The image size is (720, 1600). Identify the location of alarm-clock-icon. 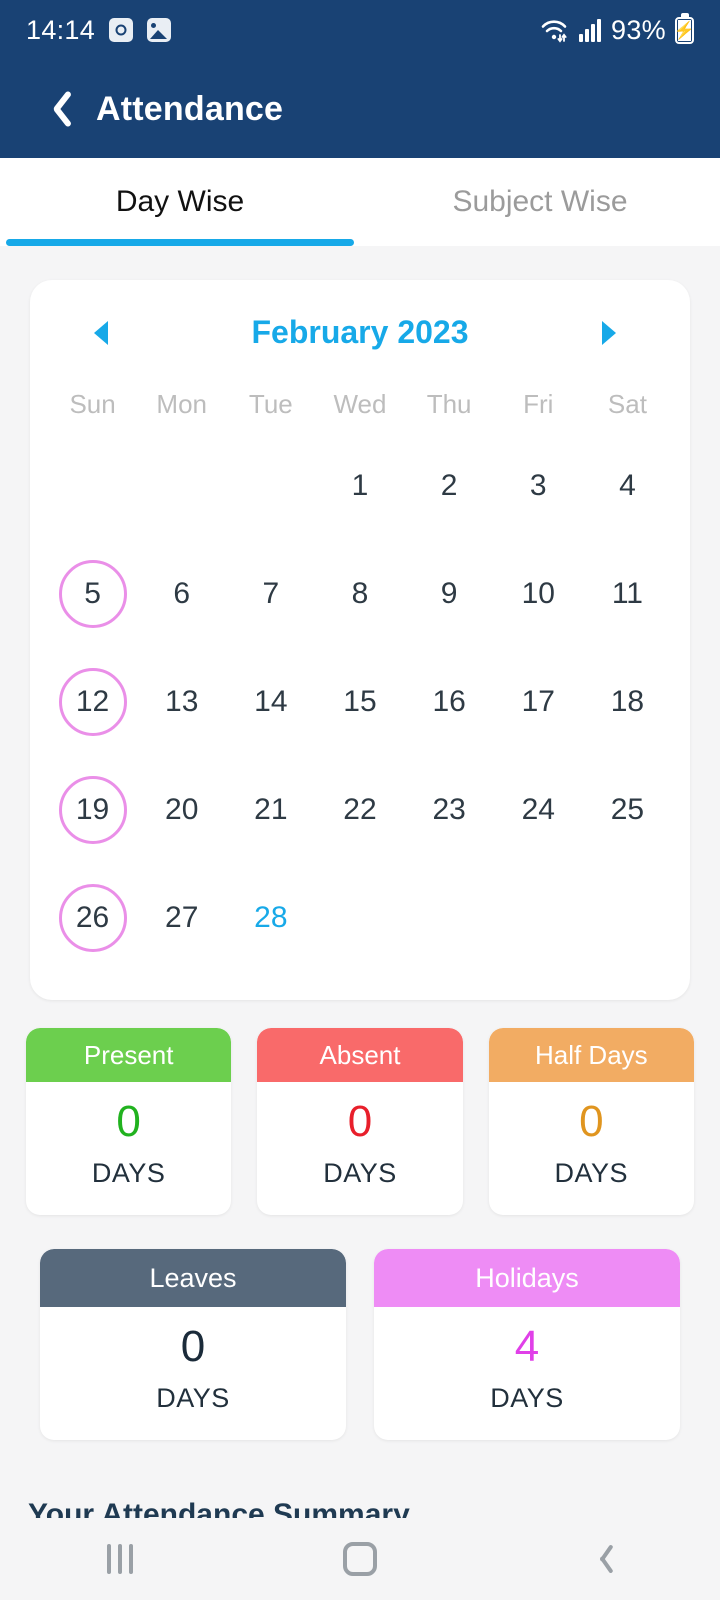
(121, 30).